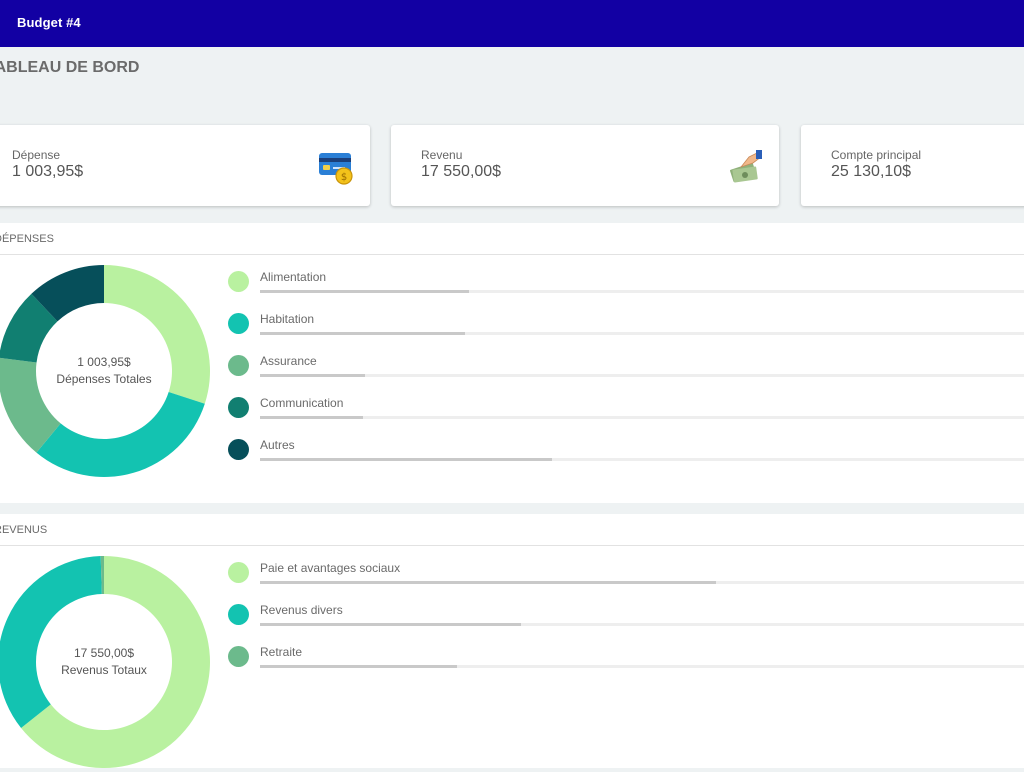 The image size is (1024, 772). I want to click on legend-item-assurance: Assurance, so click(626, 371).